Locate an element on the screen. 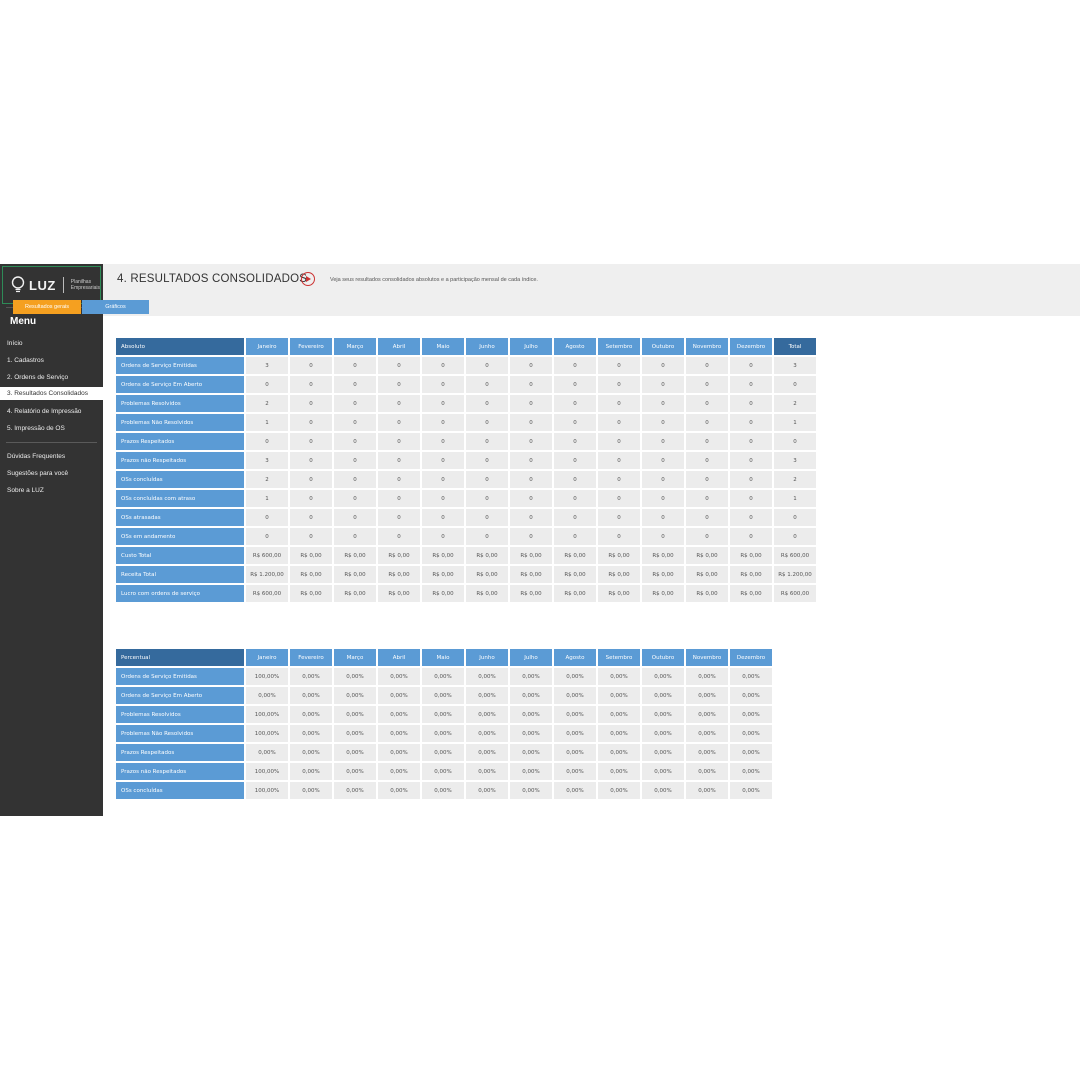 The height and width of the screenshot is (1080, 1080). table-cell: 100,00% is located at coordinates (267, 771).